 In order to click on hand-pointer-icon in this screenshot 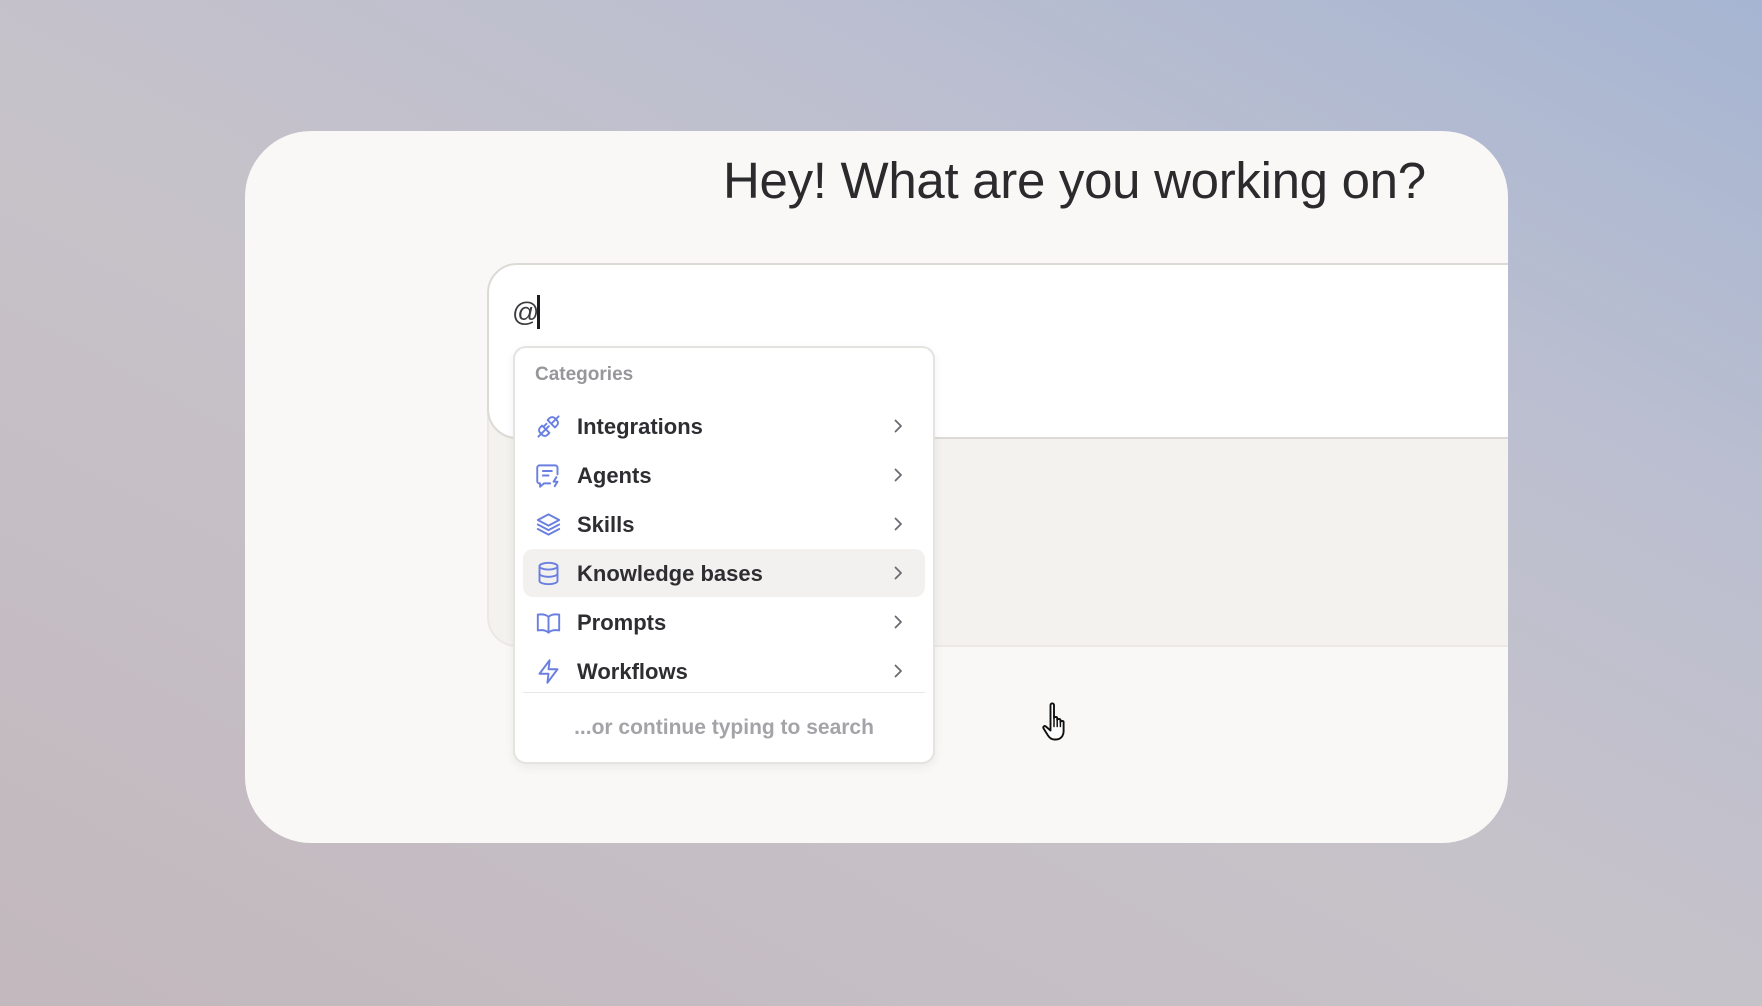, I will do `click(1057, 722)`.